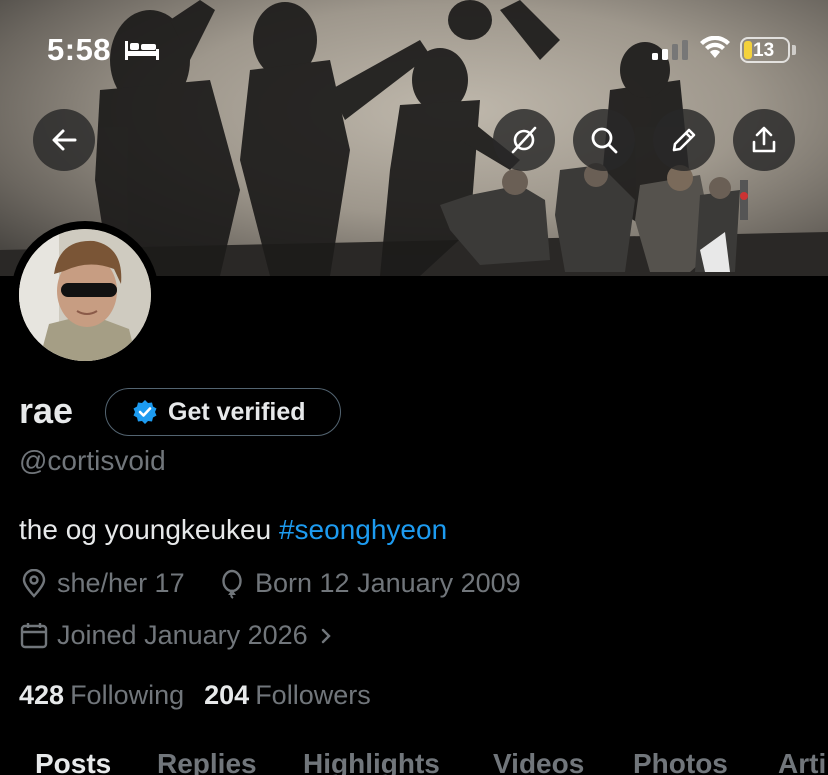  What do you see at coordinates (145, 412) in the screenshot?
I see `verified-badge-icon` at bounding box center [145, 412].